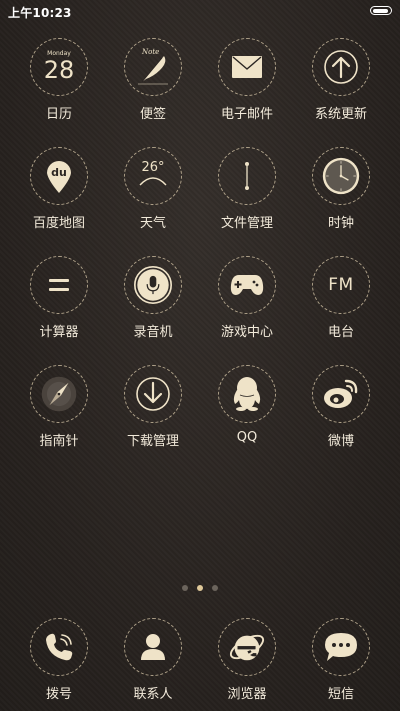 The height and width of the screenshot is (711, 400). Describe the element at coordinates (59, 172) in the screenshot. I see `map-icon-text: du` at that location.